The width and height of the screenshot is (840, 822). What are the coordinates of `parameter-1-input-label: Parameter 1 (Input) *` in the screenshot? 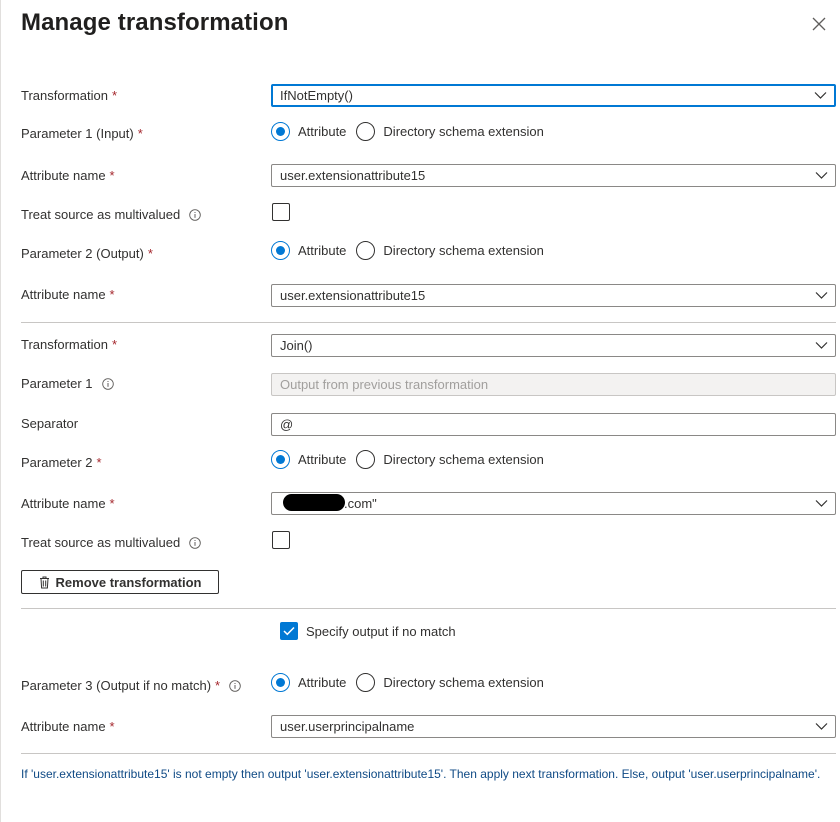 It's located at (82, 133).